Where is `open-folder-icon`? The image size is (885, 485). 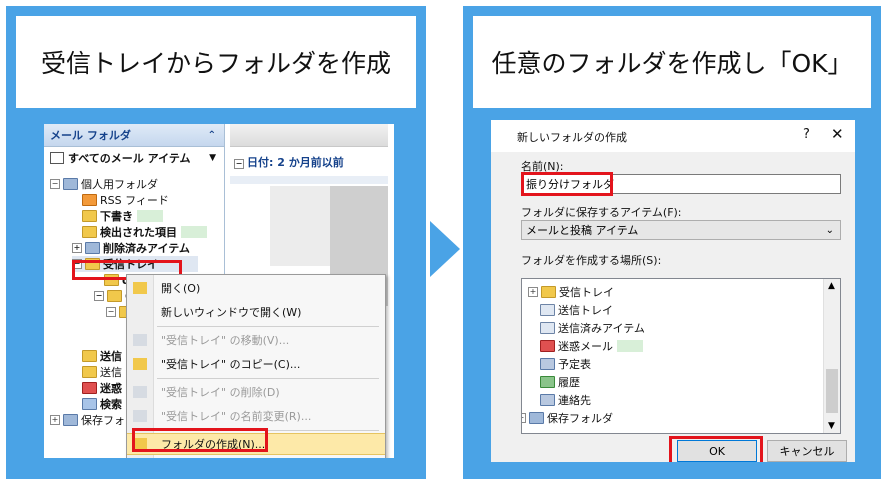 open-folder-icon is located at coordinates (140, 288).